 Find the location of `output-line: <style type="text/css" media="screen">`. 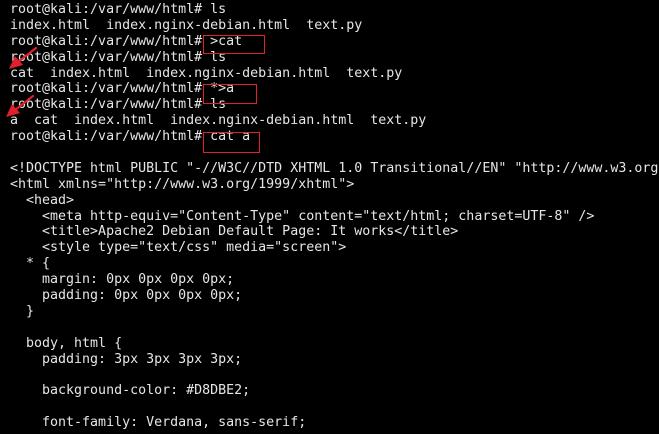

output-line: <style type="text/css" media="screen"> is located at coordinates (178, 248).